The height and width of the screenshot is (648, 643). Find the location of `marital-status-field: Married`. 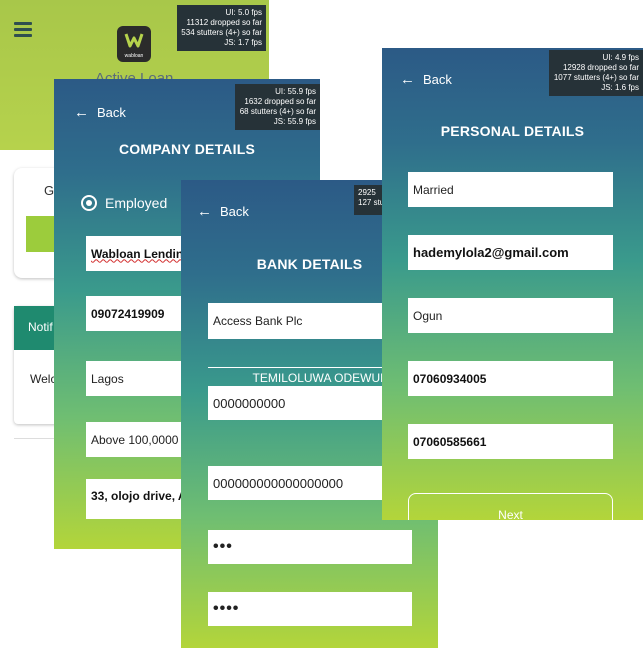

marital-status-field: Married is located at coordinates (510, 189).